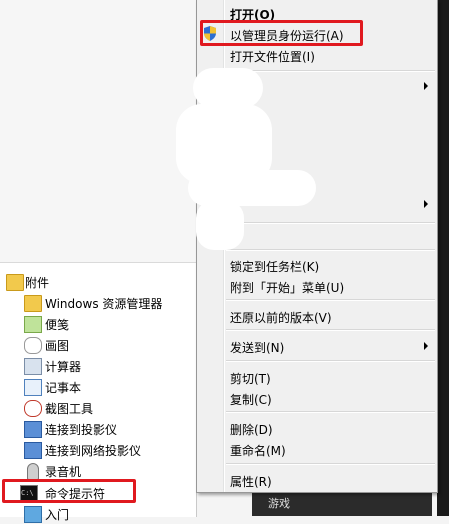 The height and width of the screenshot is (524, 449). What do you see at coordinates (317, 54) in the screenshot?
I see `menu-item-open-file-location: 打开文件位置(I)` at bounding box center [317, 54].